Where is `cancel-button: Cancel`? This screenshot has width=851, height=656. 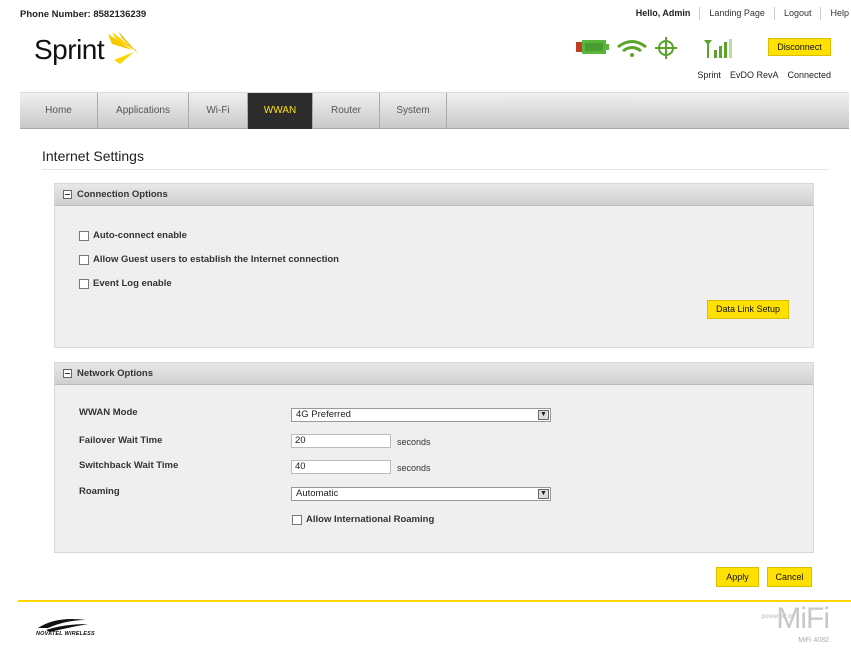 cancel-button: Cancel is located at coordinates (789, 577).